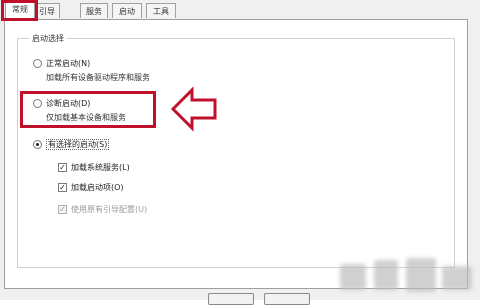  Describe the element at coordinates (62, 209) in the screenshot. I see `use-original-boot-config-checkbox: ✓` at that location.